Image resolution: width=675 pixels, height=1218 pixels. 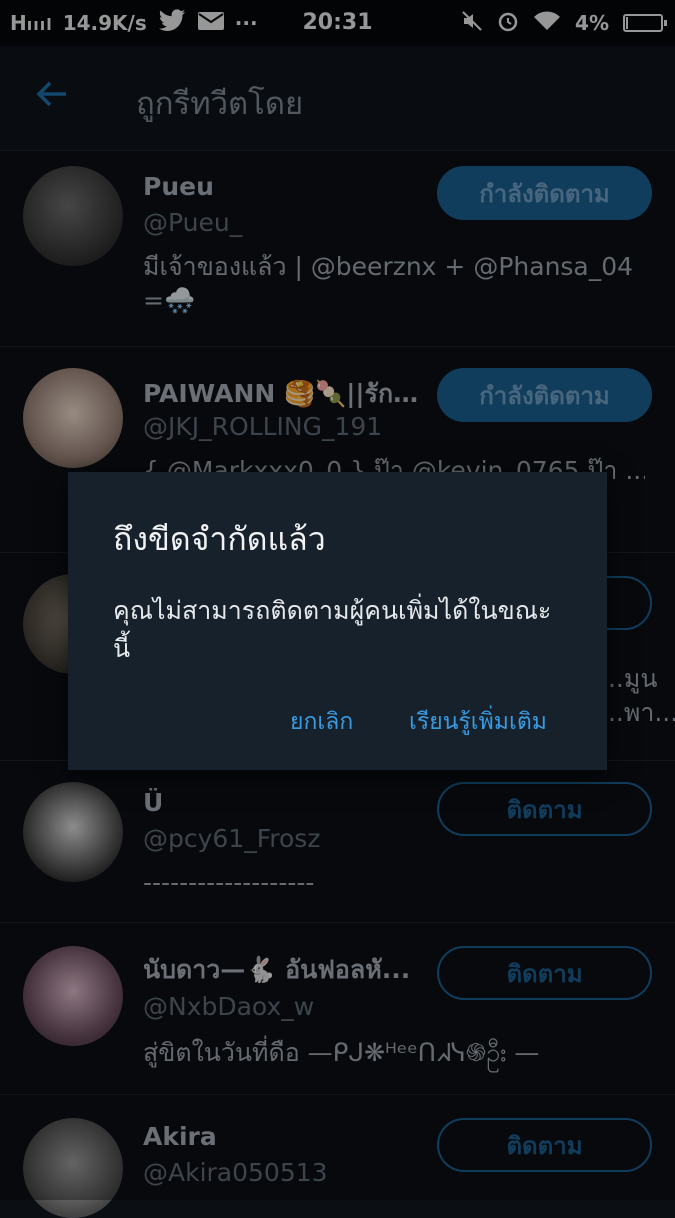 I want to click on learn-more-button: เรียนรู้เพิ่มเติม, so click(x=478, y=722).